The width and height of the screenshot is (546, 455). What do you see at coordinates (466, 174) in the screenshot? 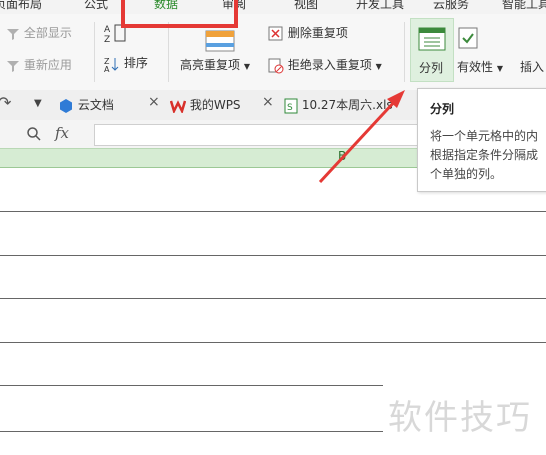
I see `tooltip-line: 个单独的列。` at bounding box center [466, 174].